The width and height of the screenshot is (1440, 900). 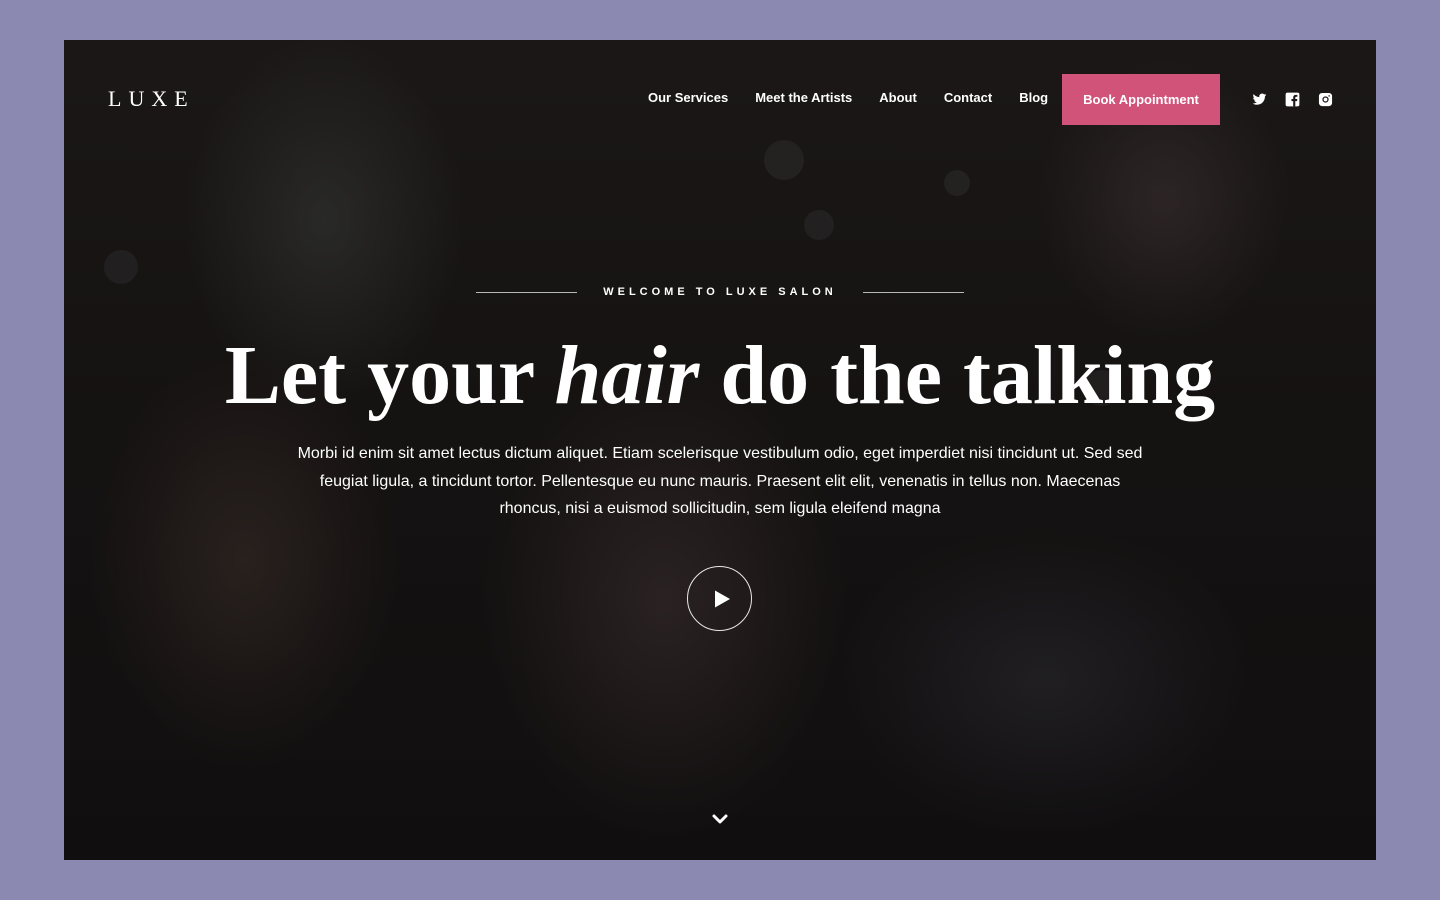 What do you see at coordinates (957, 375) in the screenshot?
I see `hero-title-end: do the talking` at bounding box center [957, 375].